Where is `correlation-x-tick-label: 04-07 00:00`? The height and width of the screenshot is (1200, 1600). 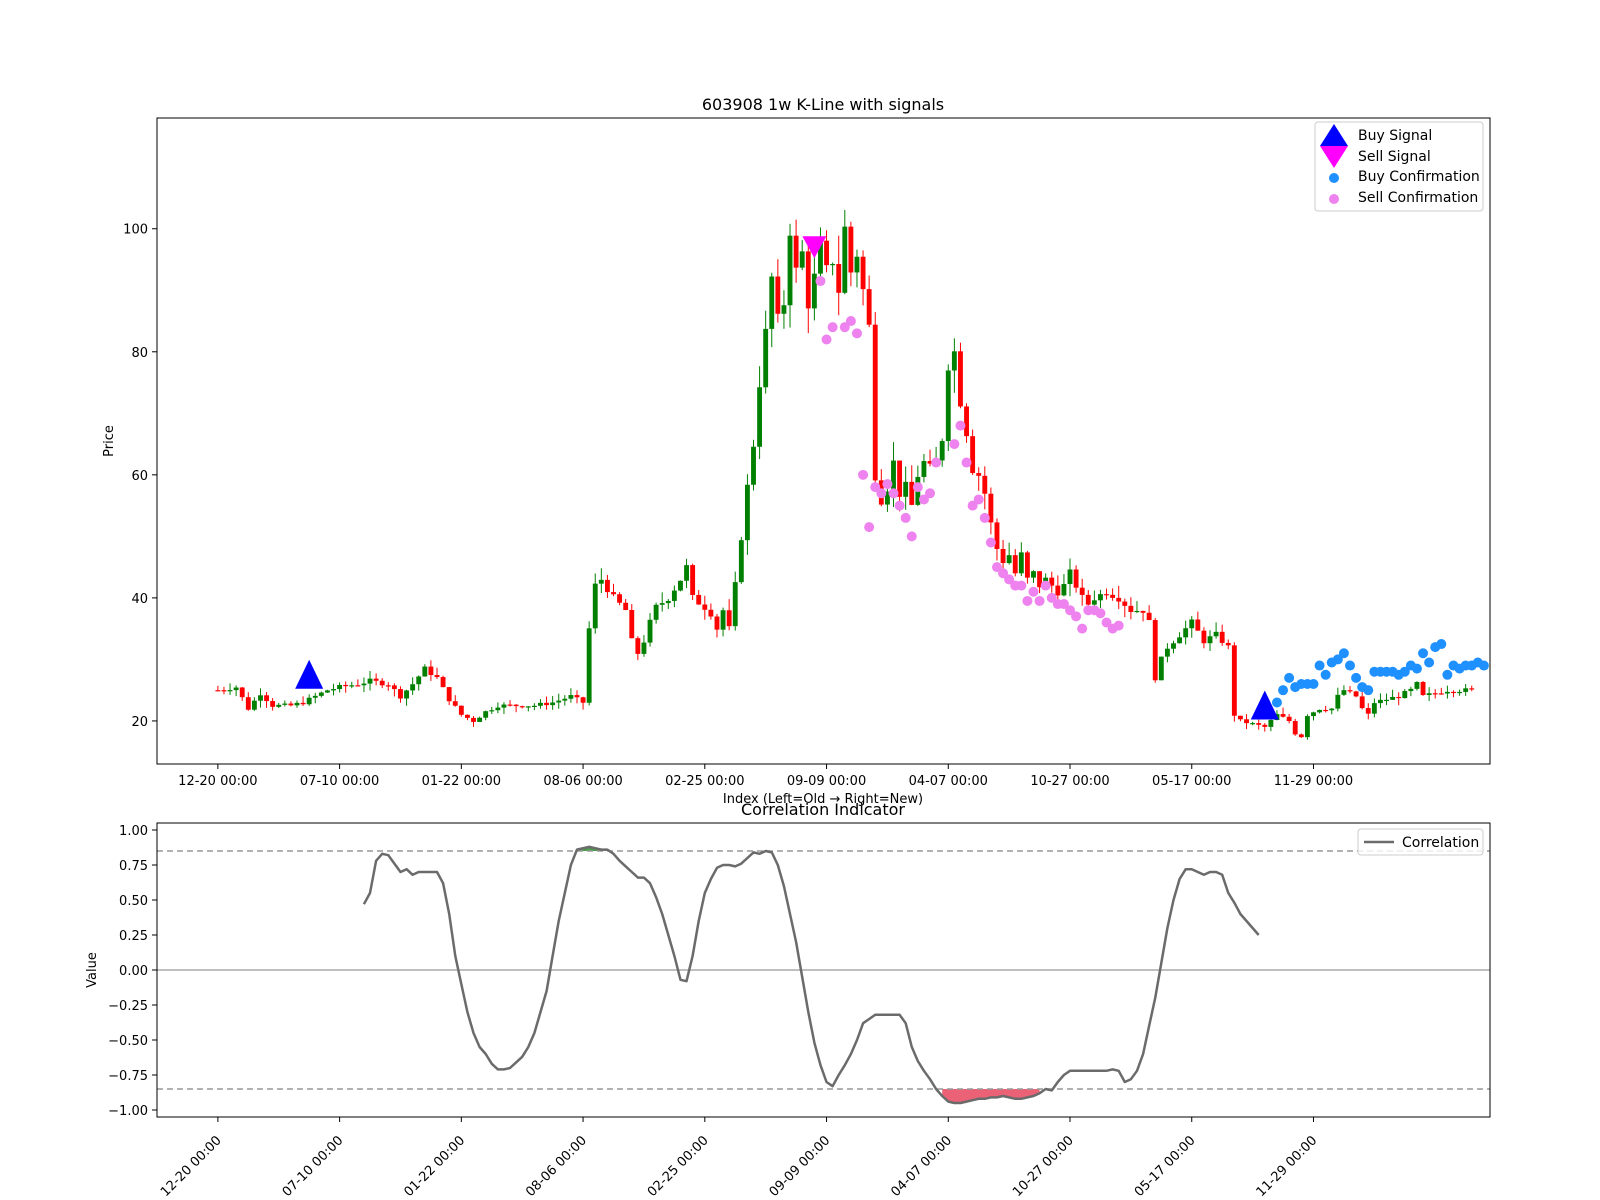 correlation-x-tick-label: 04-07 00:00 is located at coordinates (921, 1166).